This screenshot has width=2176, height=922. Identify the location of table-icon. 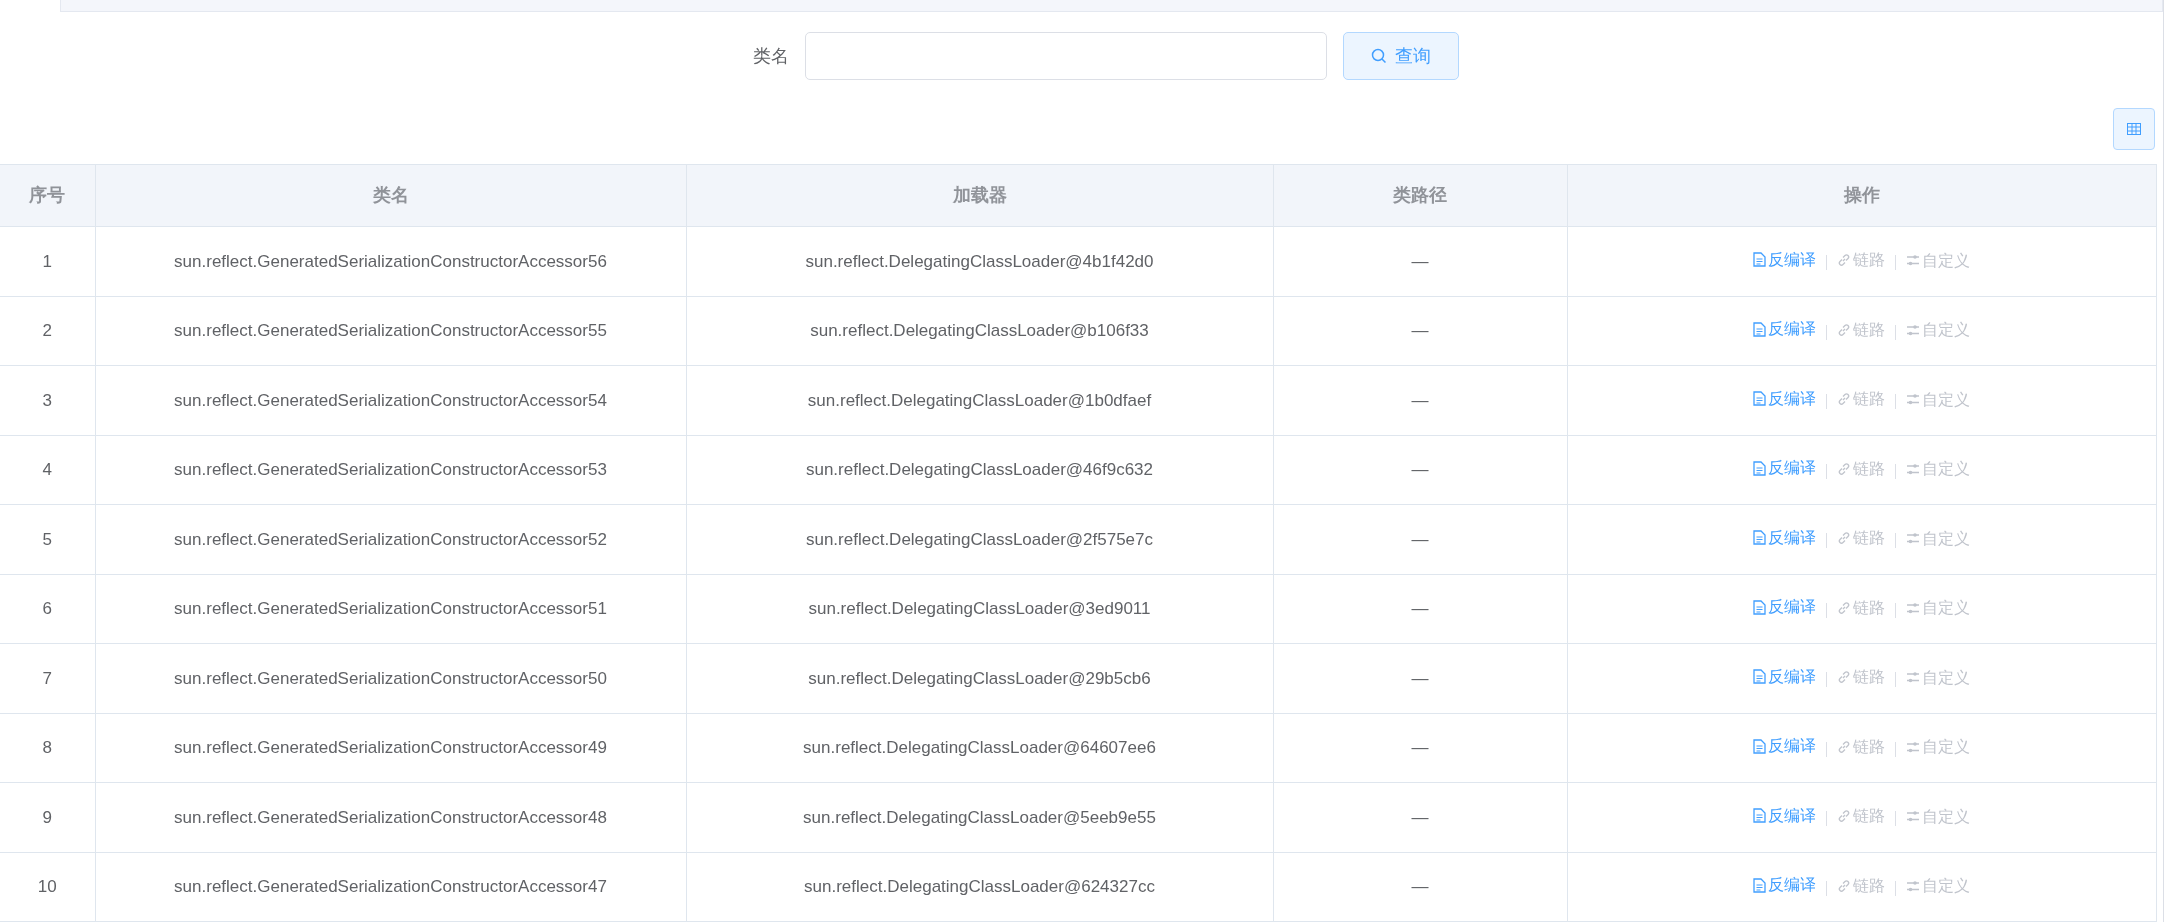
(2134, 129).